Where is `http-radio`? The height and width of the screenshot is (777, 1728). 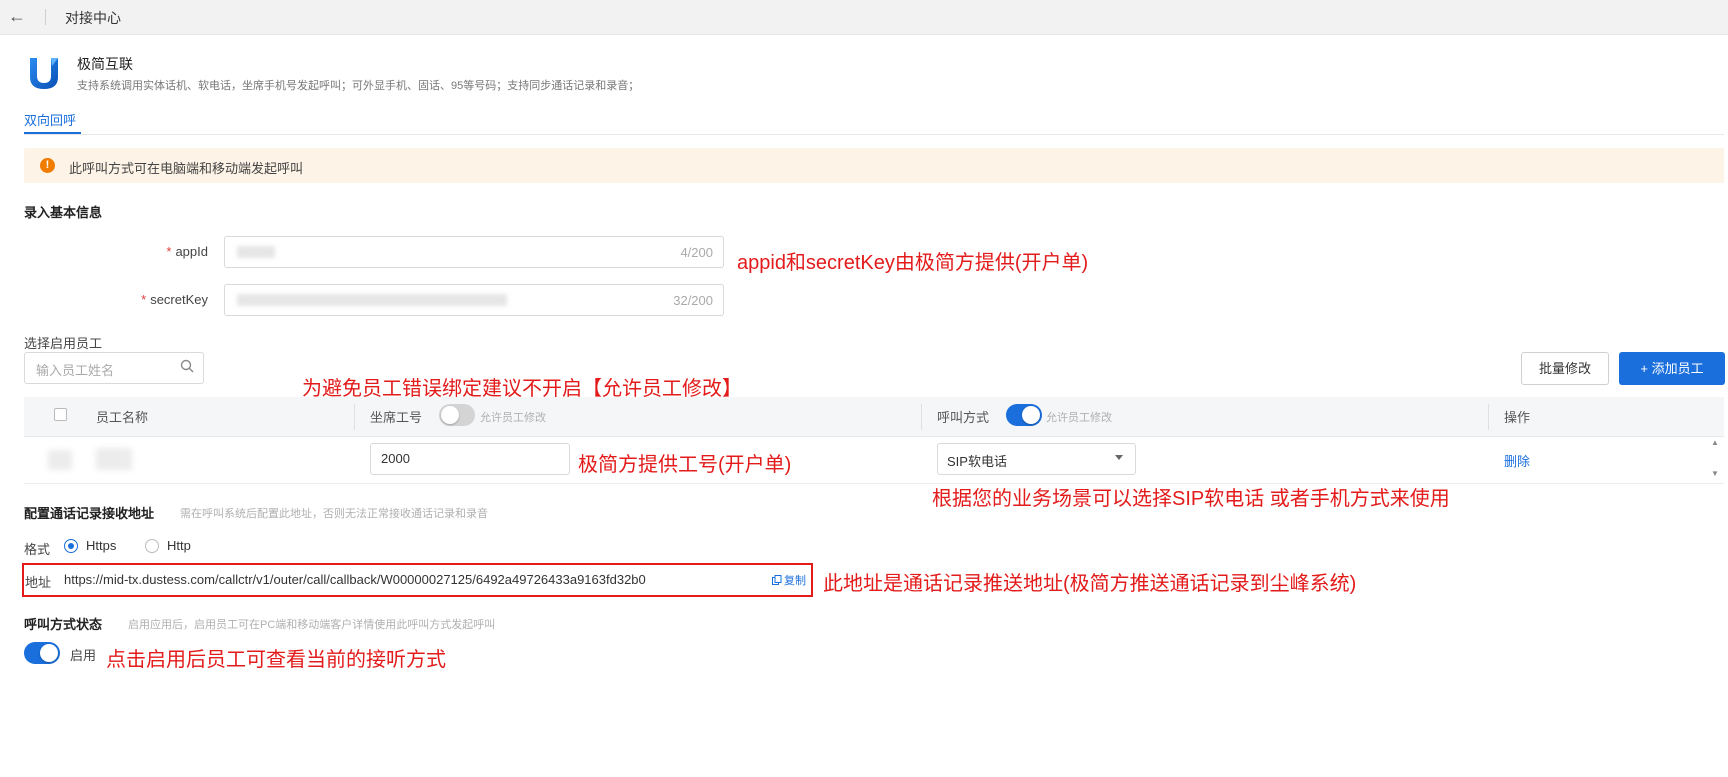
http-radio is located at coordinates (152, 546).